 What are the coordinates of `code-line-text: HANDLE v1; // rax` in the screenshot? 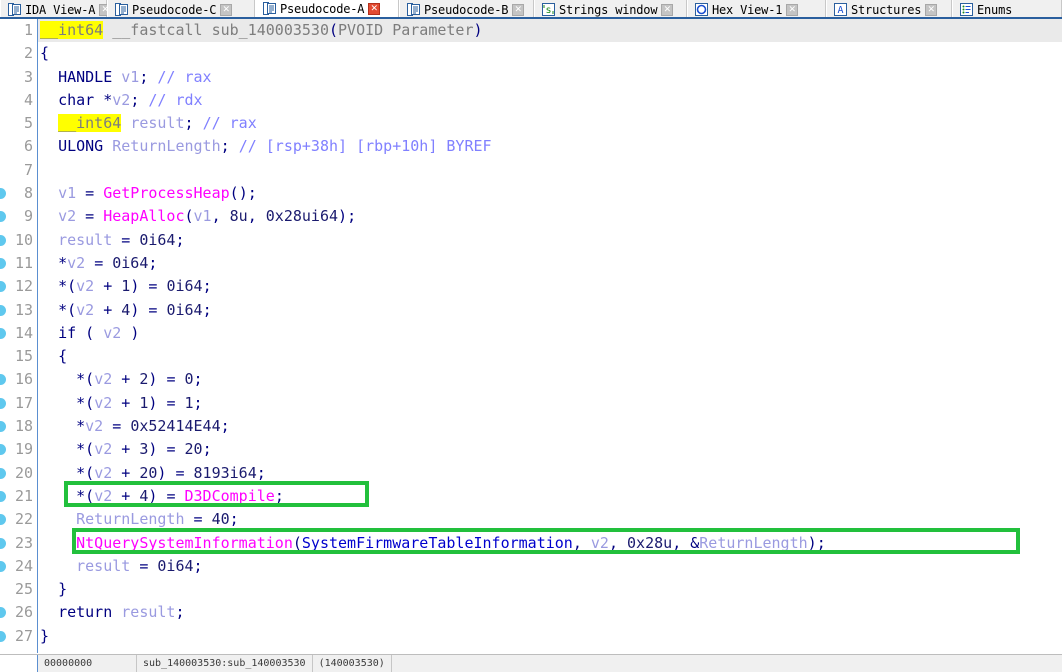 It's located at (126, 77).